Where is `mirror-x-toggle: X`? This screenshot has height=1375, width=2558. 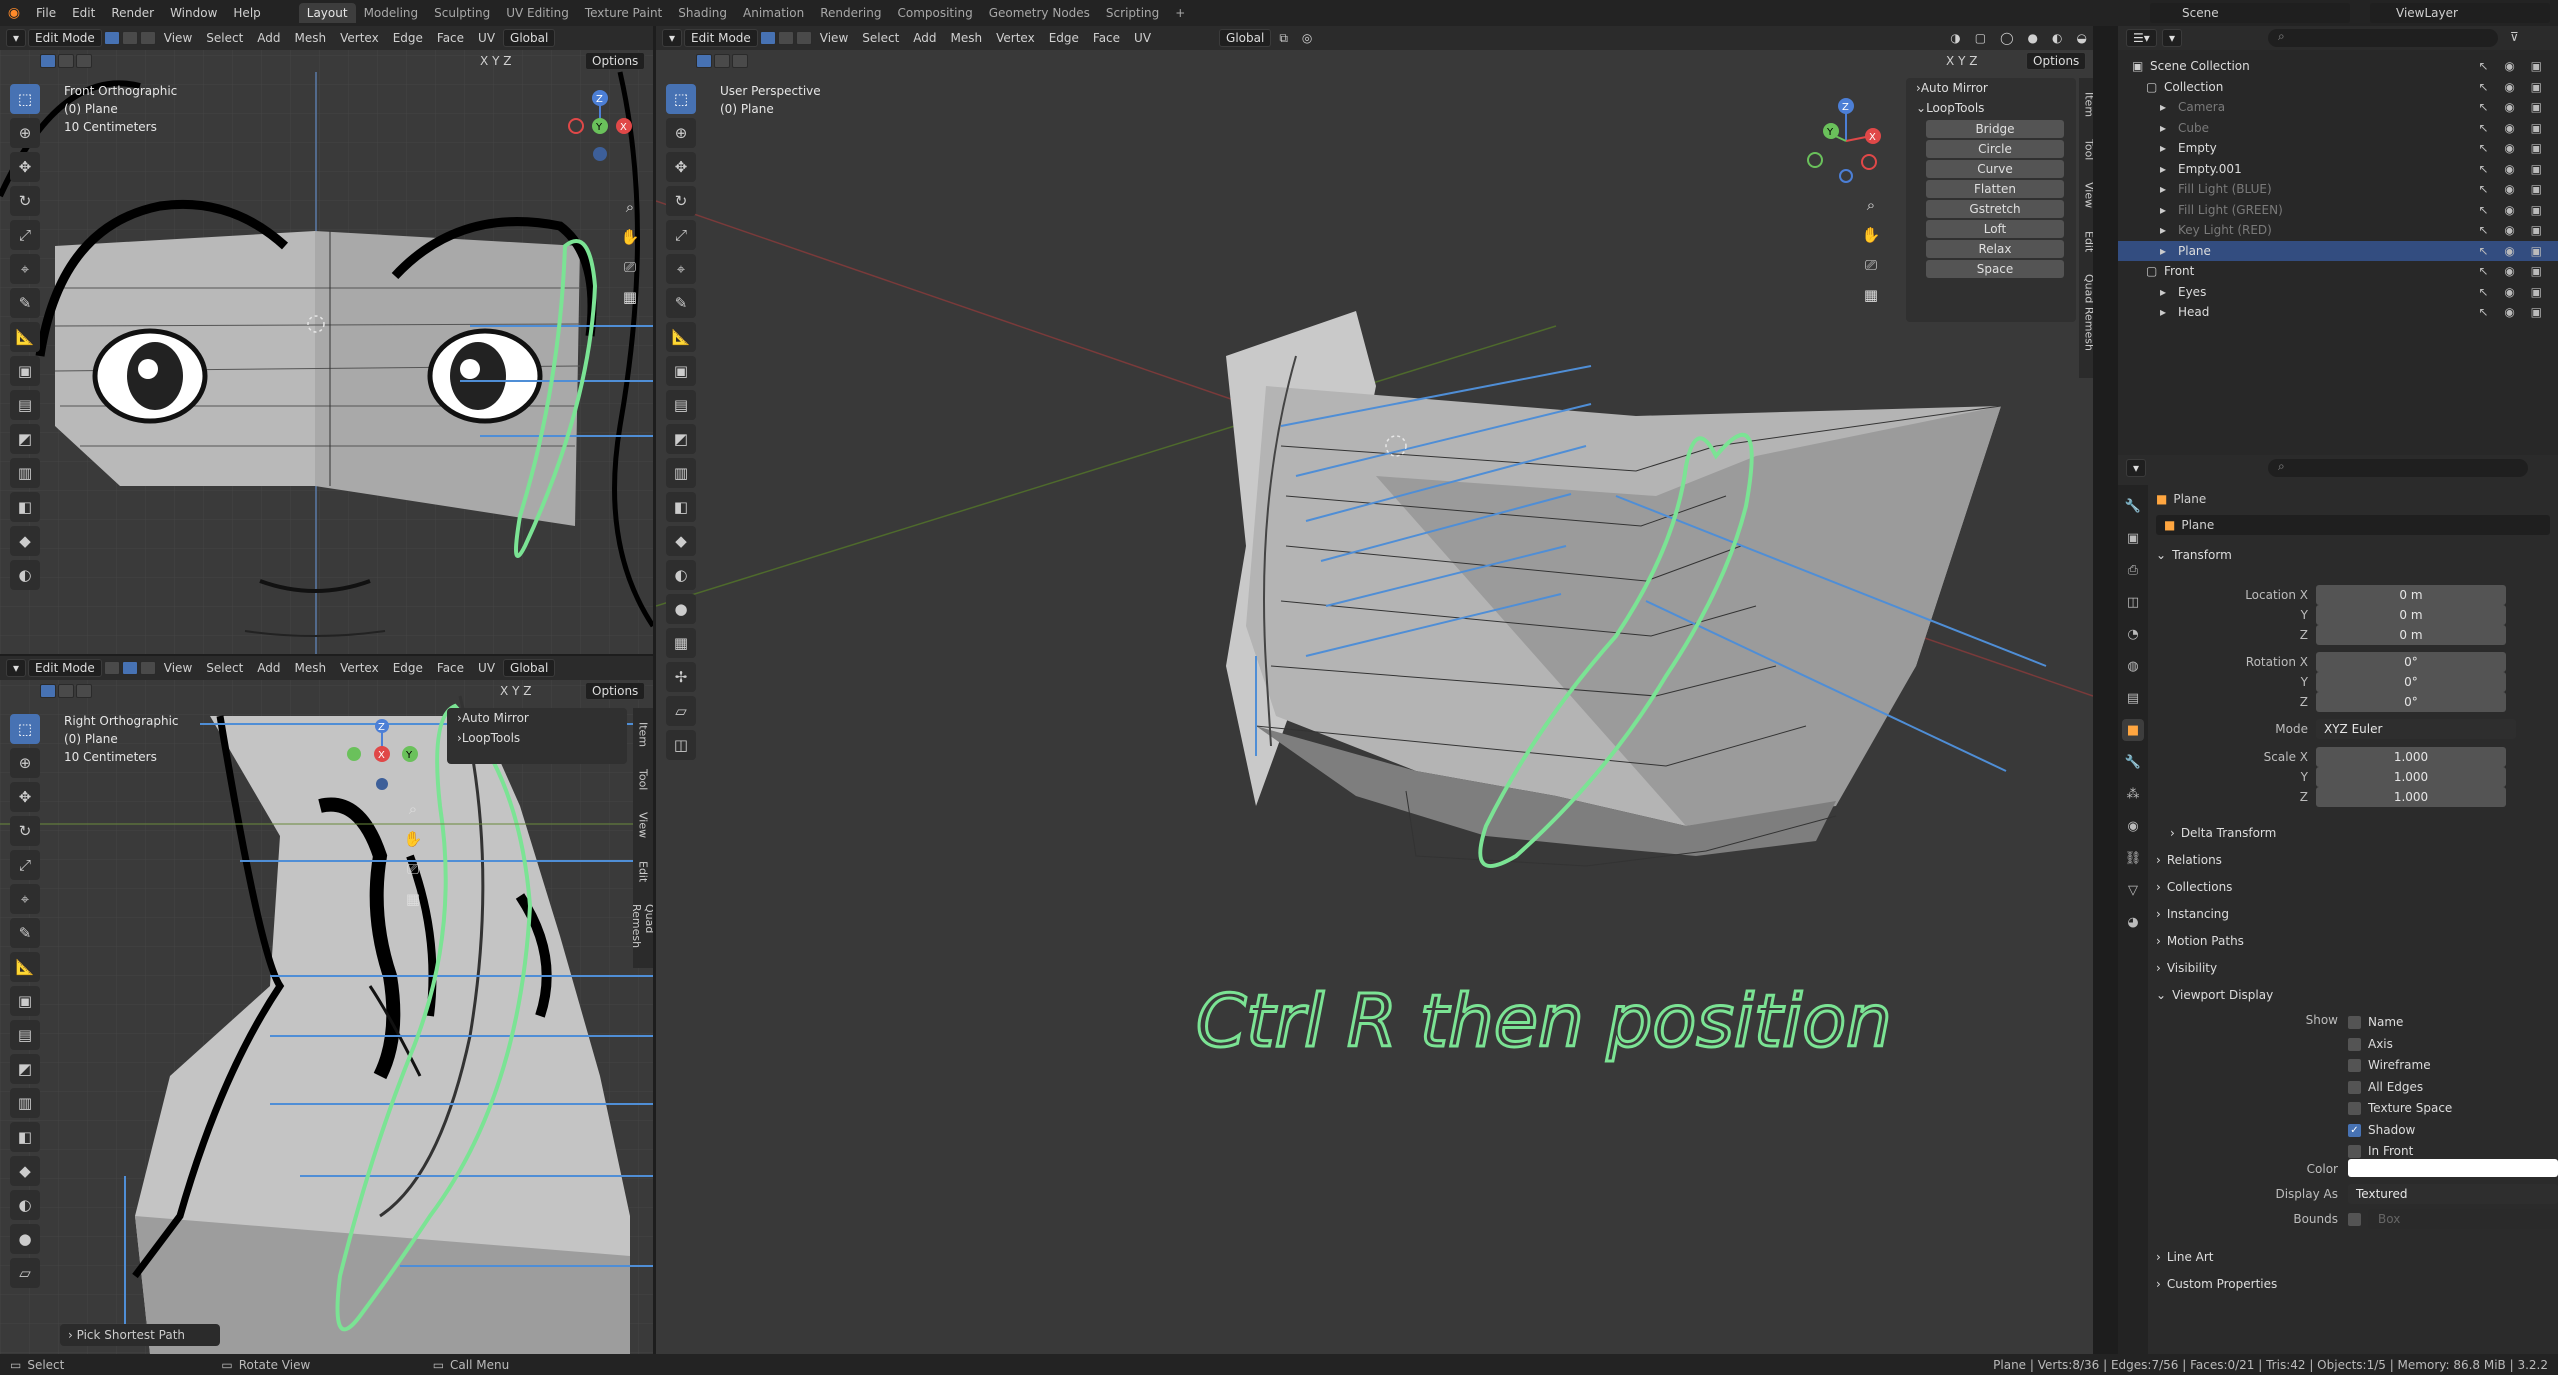
mirror-x-toggle: X is located at coordinates (484, 61).